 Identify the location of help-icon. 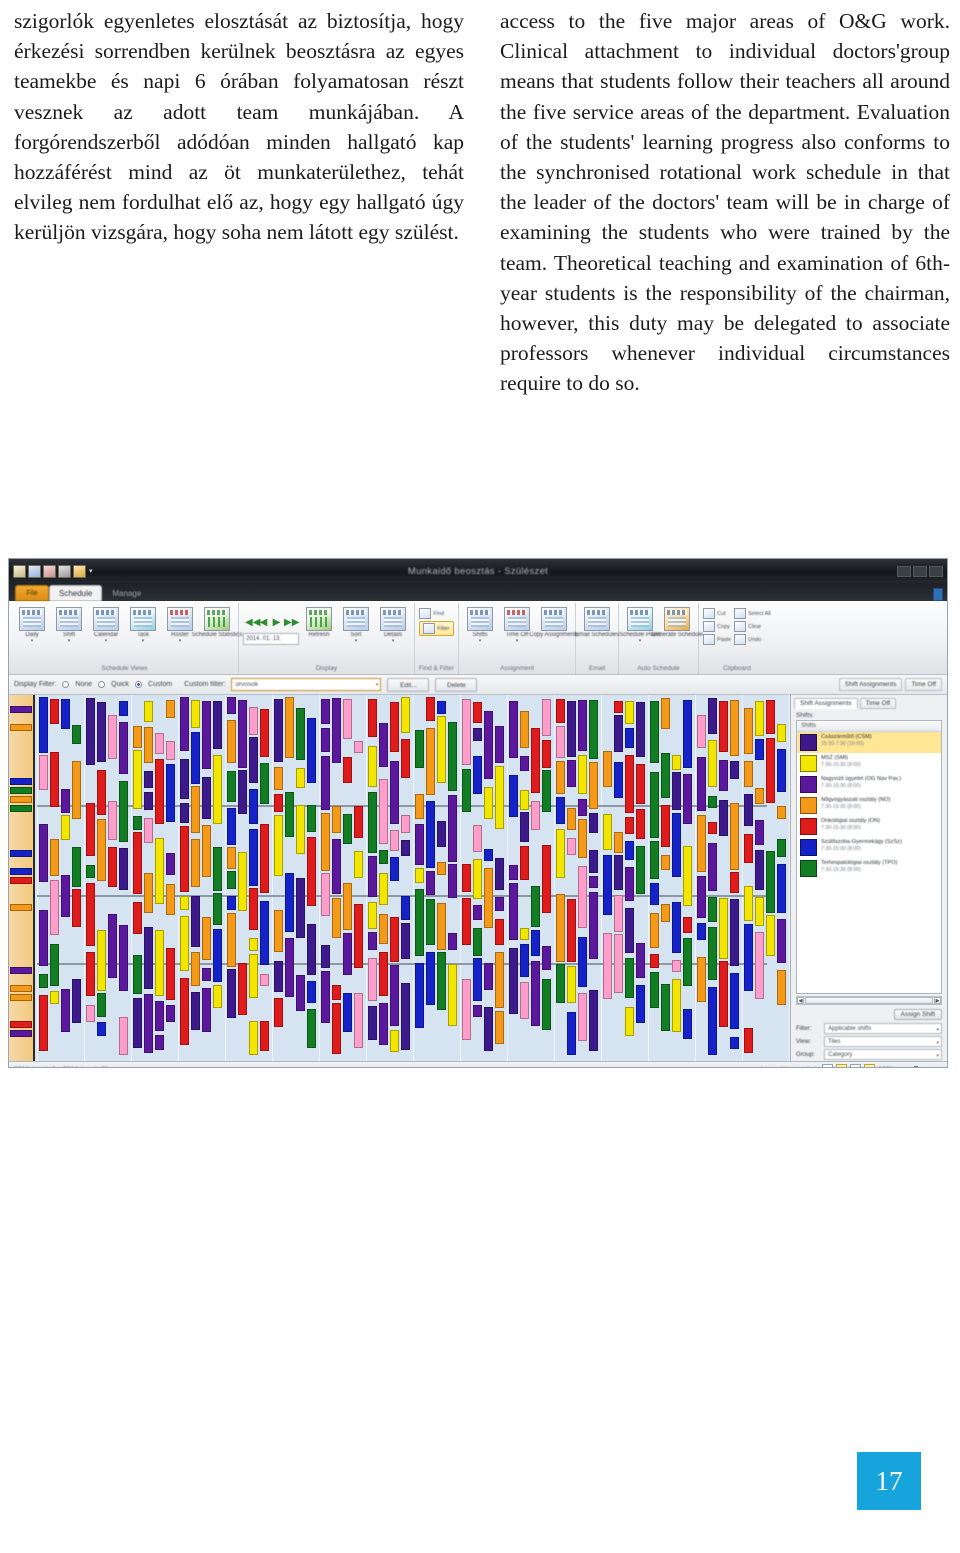
(938, 594).